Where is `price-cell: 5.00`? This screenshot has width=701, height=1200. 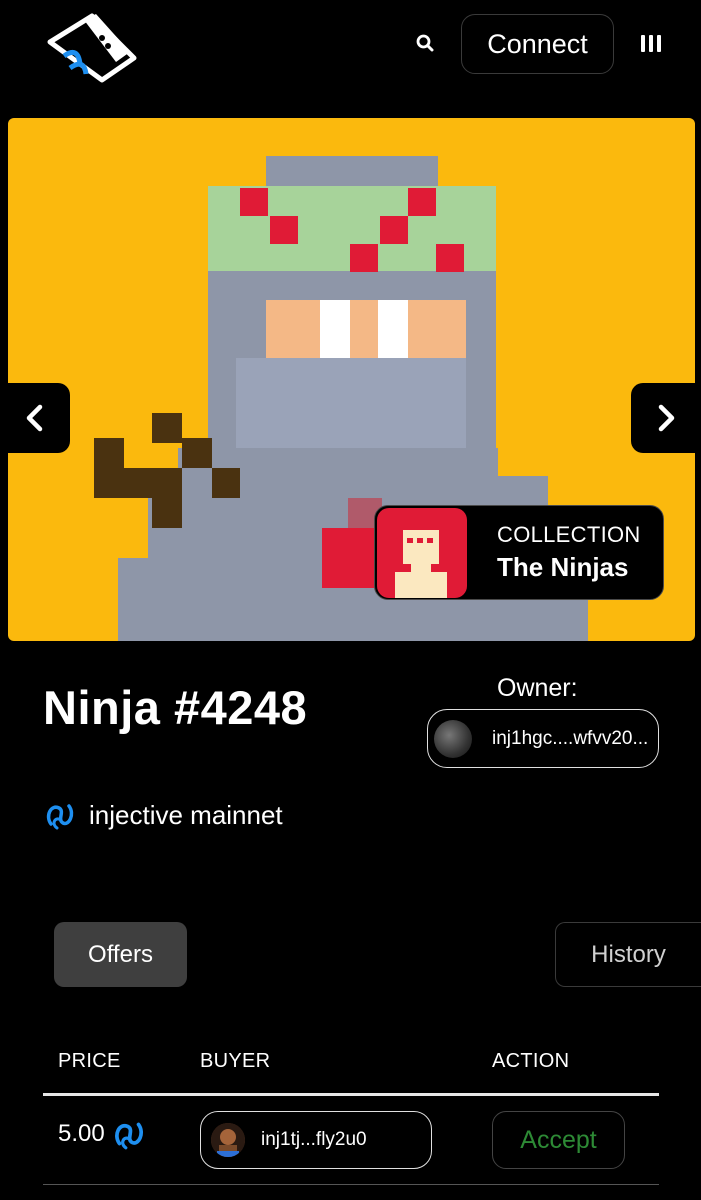
price-cell: 5.00 is located at coordinates (102, 1134).